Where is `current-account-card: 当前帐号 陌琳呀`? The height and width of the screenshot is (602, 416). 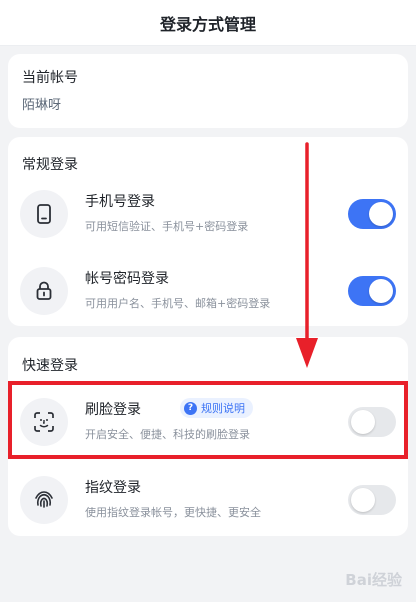
current-account-card: 当前帐号 陌琳呀 is located at coordinates (208, 91).